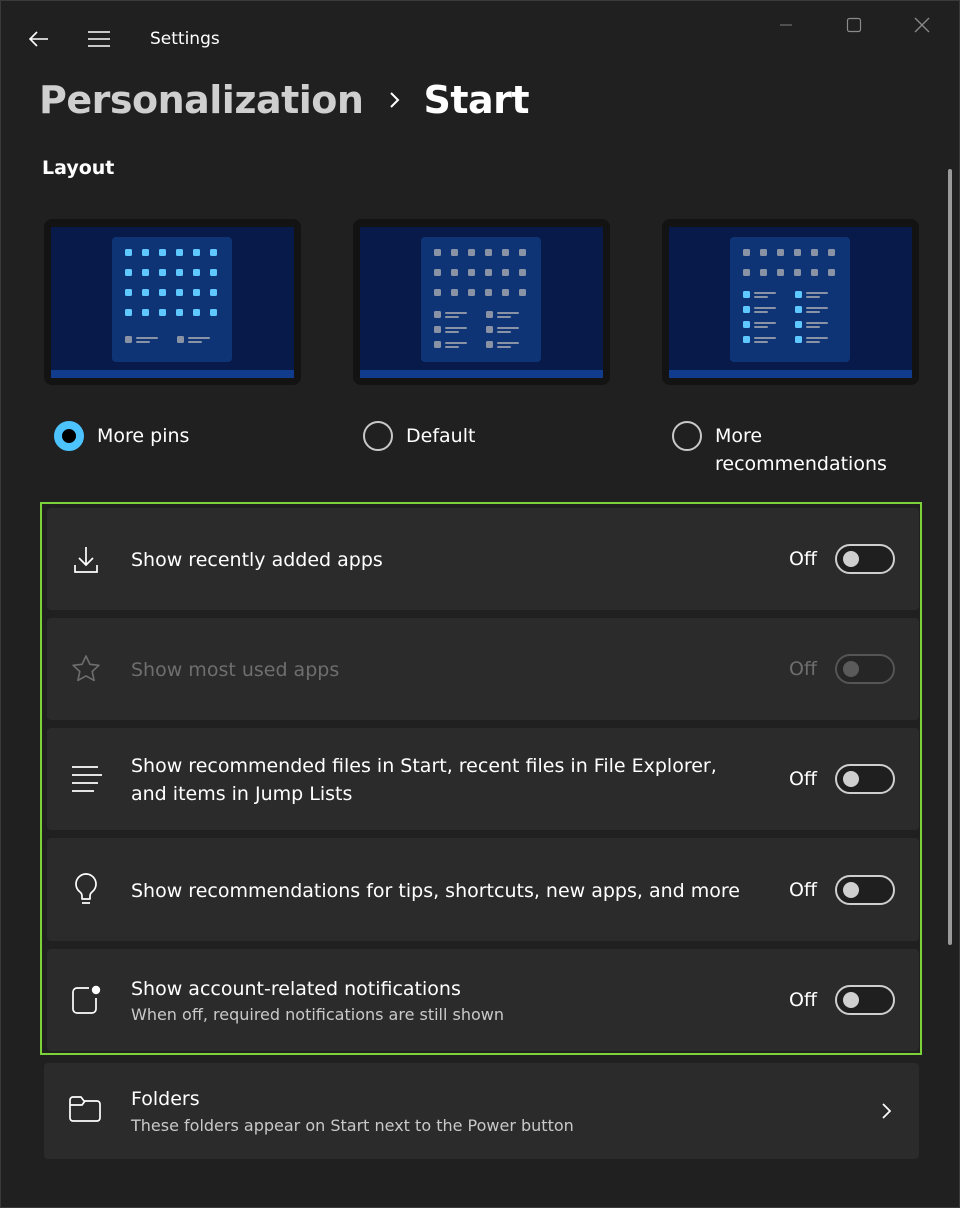  I want to click on hamburger-icon, so click(99, 39).